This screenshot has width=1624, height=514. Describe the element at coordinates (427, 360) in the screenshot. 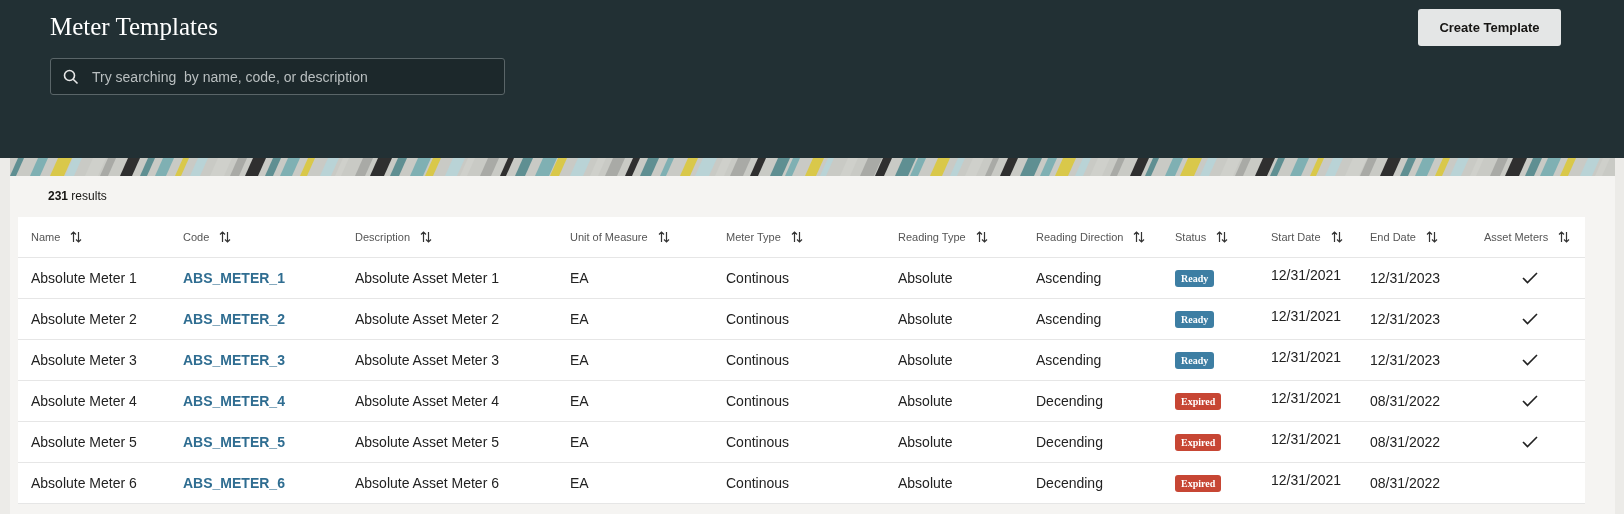

I see `table-cell-text: Absolute Asset Meter 3` at that location.